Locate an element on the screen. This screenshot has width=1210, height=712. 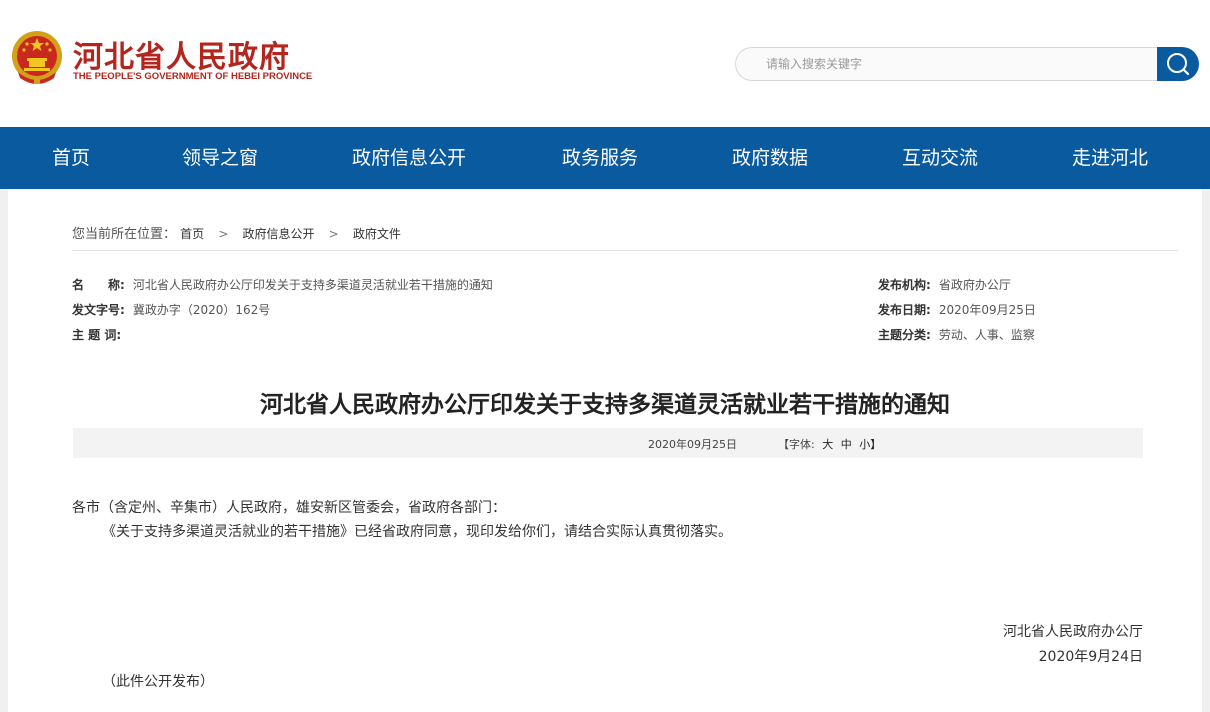
site-title: 河北省人民政府 is located at coordinates (181, 54).